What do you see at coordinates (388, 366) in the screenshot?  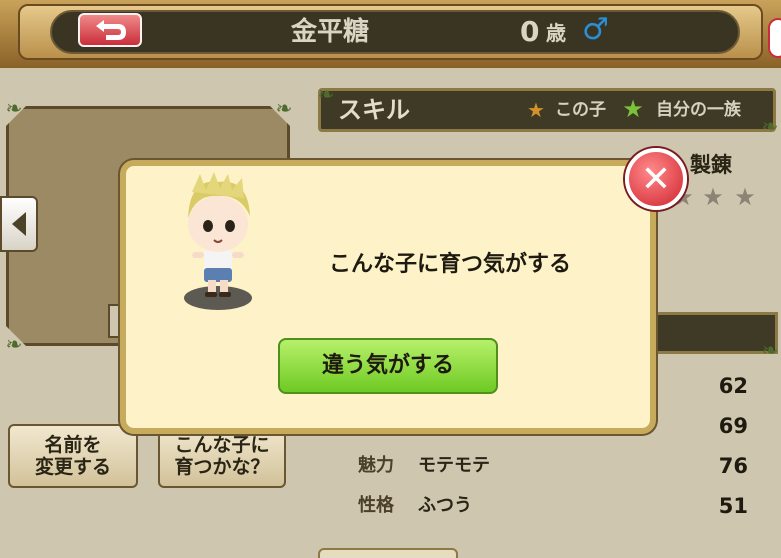 I see `confirm-button: 違う気がする` at bounding box center [388, 366].